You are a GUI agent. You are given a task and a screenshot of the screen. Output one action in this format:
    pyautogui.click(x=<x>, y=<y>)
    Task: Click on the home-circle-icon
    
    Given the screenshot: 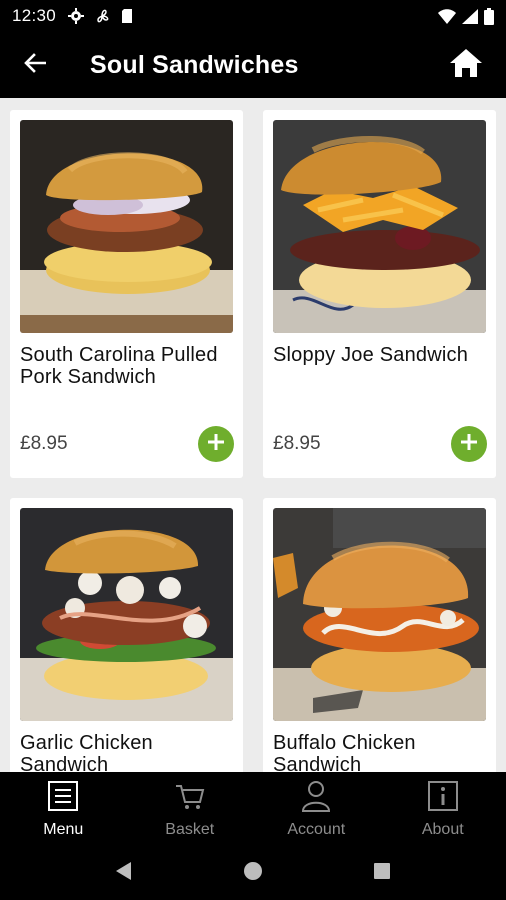 What is the action you would take?
    pyautogui.click(x=253, y=873)
    